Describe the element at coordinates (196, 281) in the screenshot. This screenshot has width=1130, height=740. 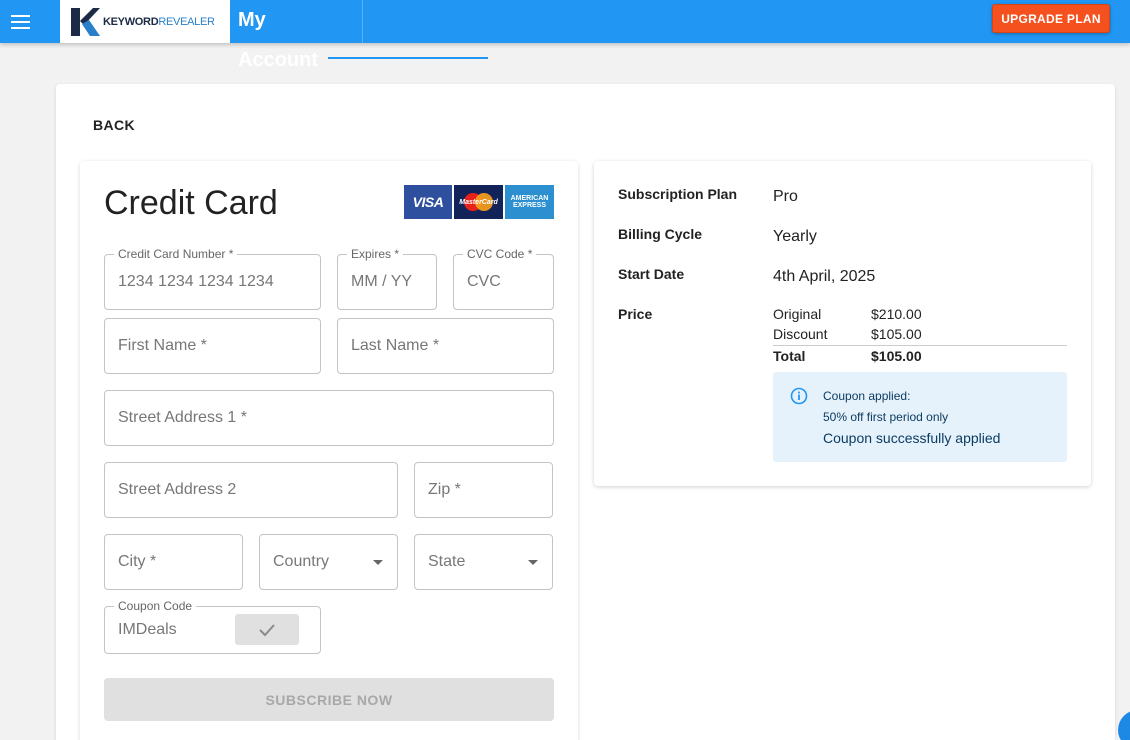
I see `card-number-placeholder: 1234 1234 1234 1234` at that location.